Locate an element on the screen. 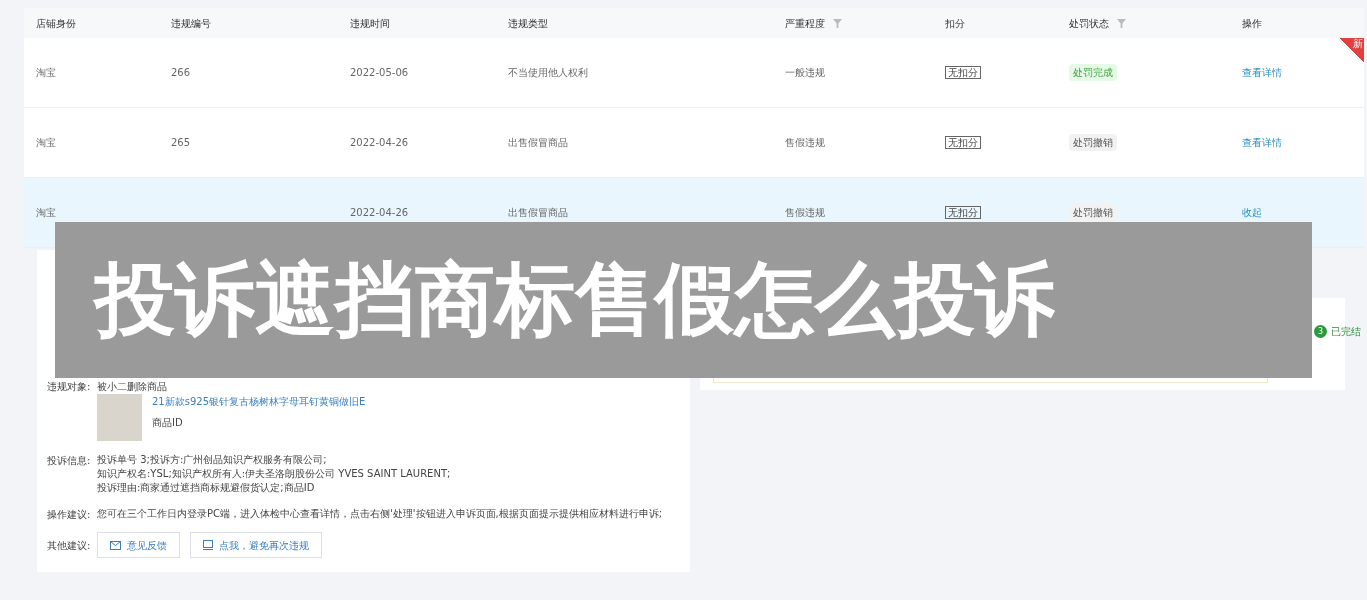  banner-title: 投诉遮挡商标售假怎么投诉 is located at coordinates (575, 300).